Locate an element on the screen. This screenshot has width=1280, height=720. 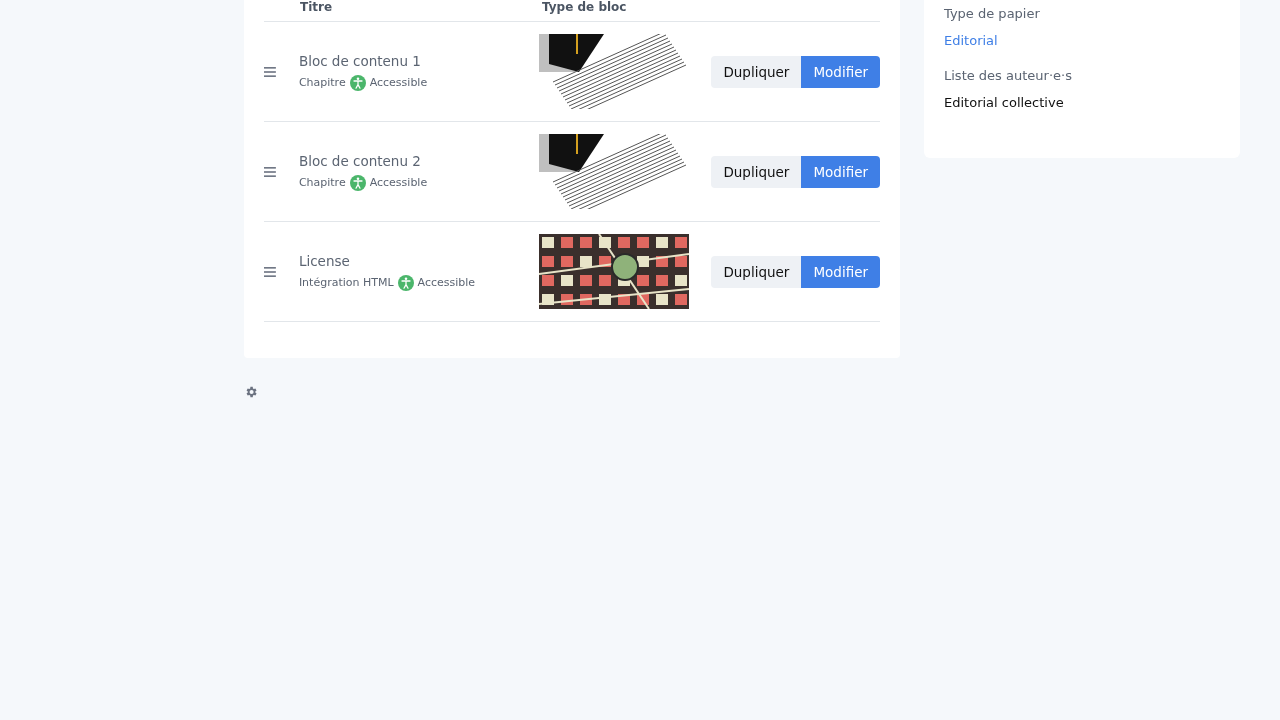
block-title: License is located at coordinates (324, 260).